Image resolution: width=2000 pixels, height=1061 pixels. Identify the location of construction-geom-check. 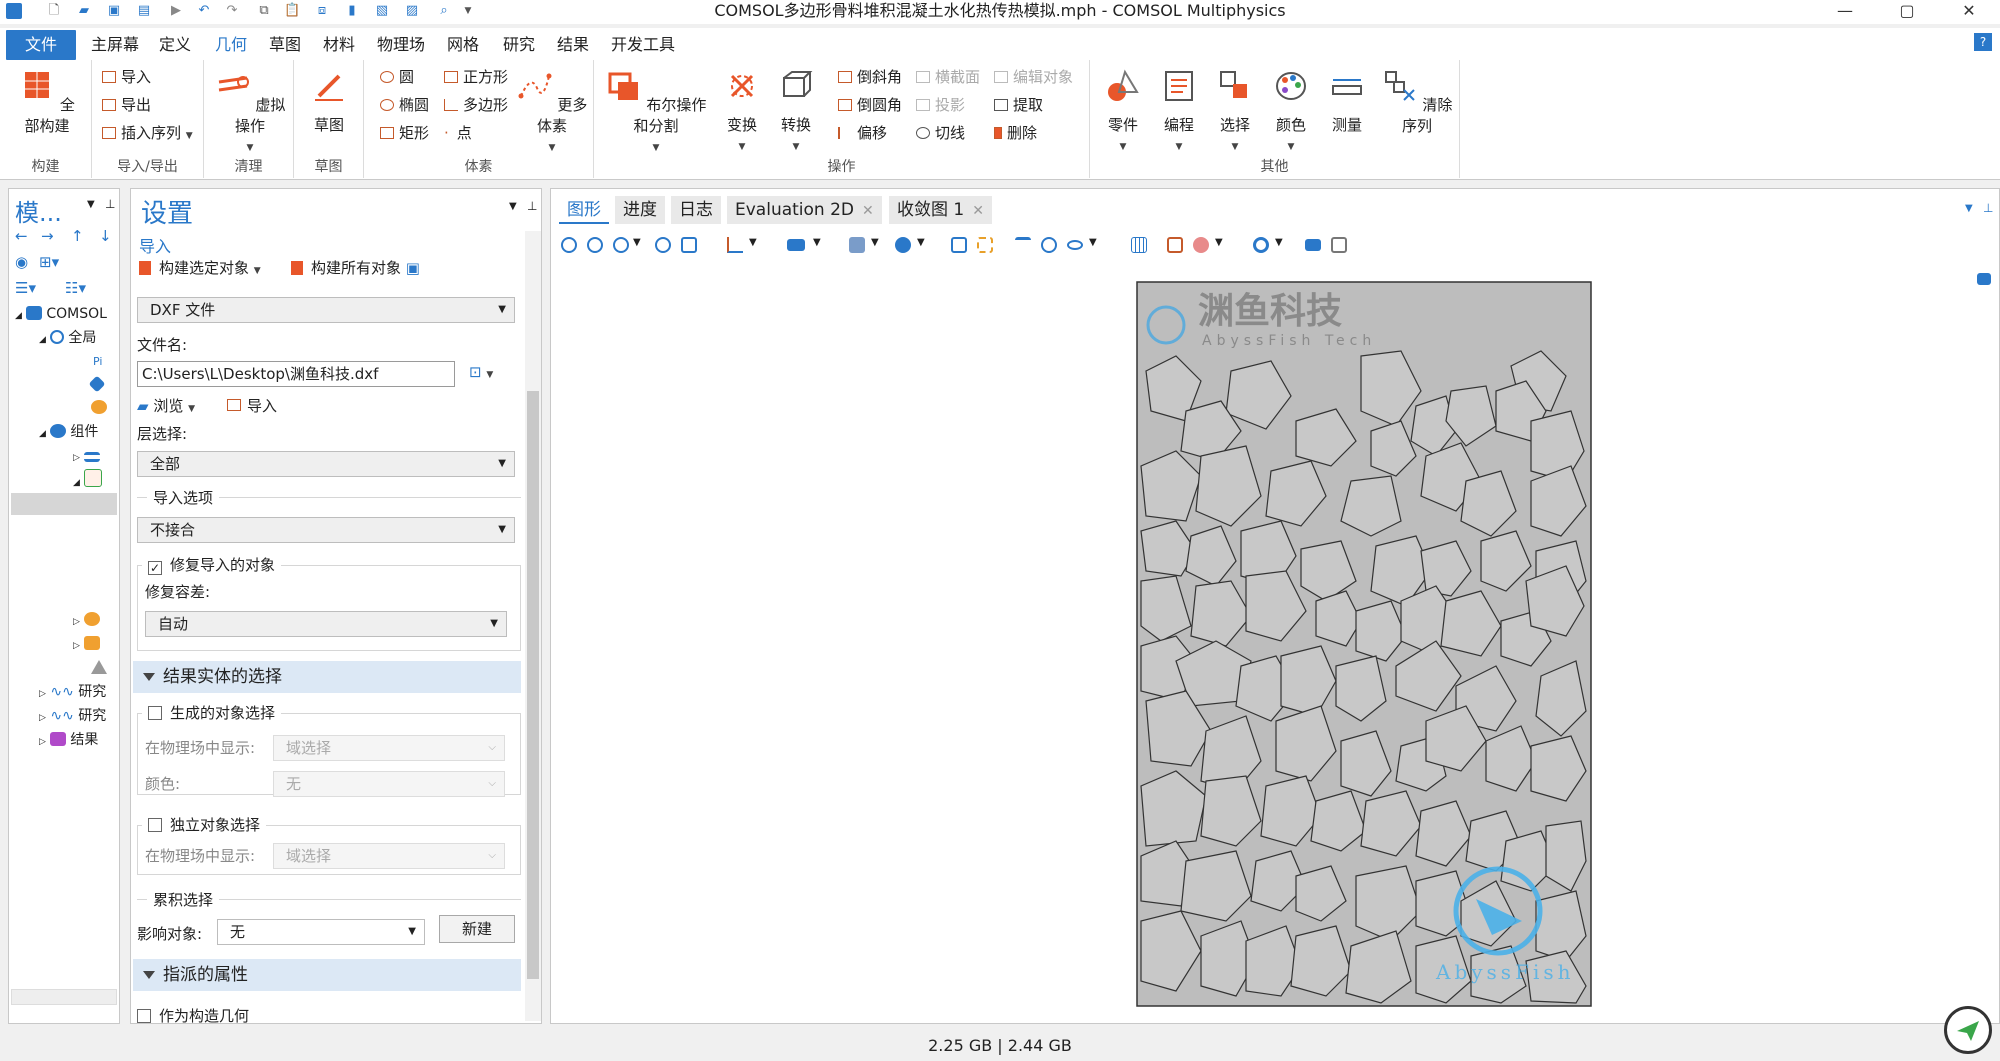
(144, 1016).